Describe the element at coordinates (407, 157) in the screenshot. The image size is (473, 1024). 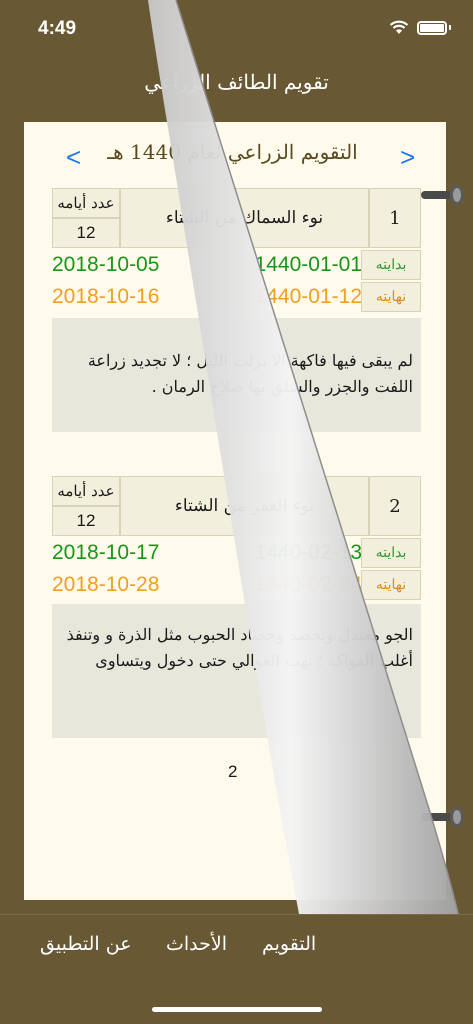
I see `next-page-button: >` at that location.